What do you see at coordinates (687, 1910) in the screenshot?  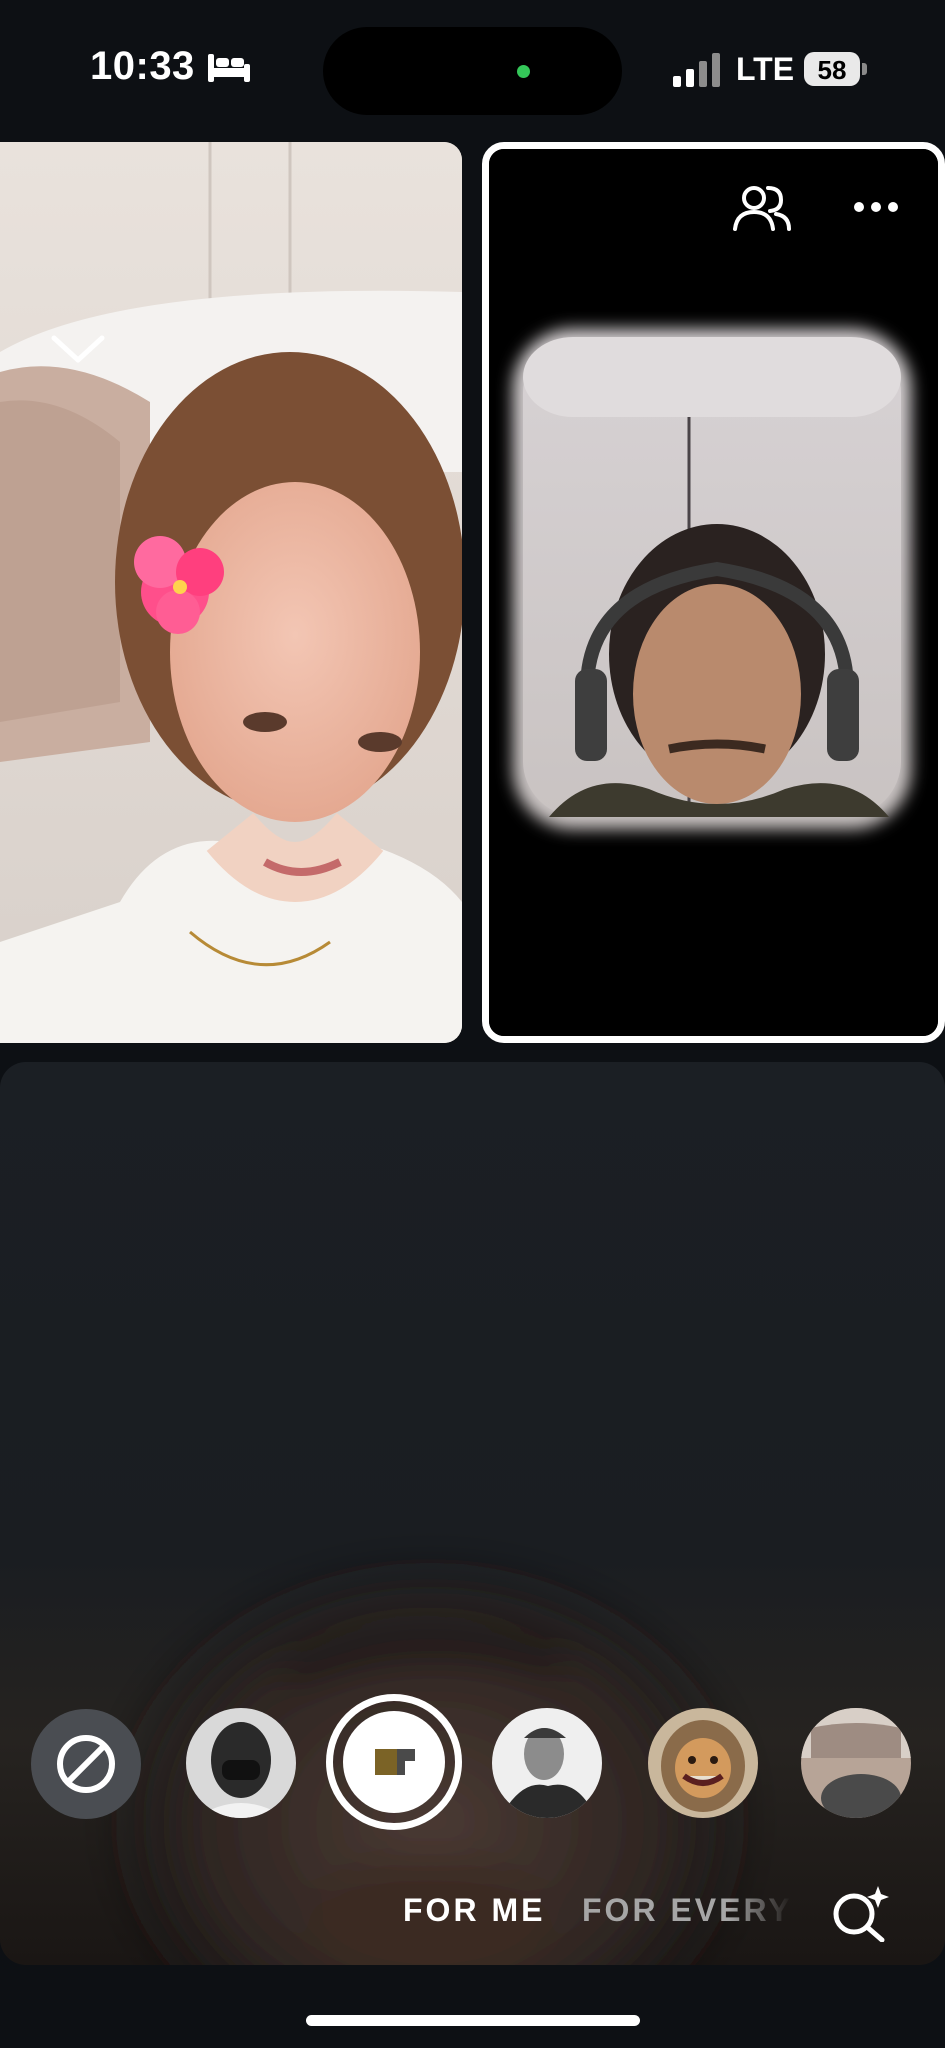 I see `tab-for-everyone: FOR EVERYONE` at bounding box center [687, 1910].